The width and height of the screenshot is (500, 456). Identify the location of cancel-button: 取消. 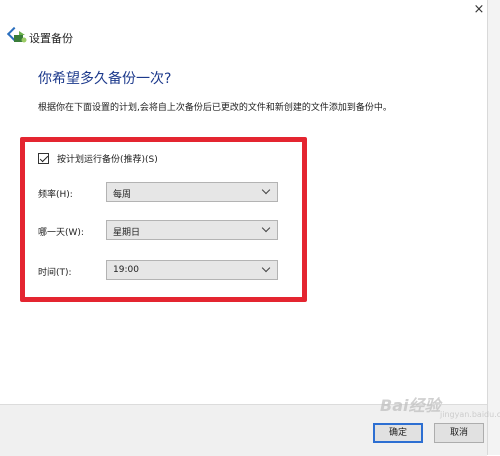
(459, 433).